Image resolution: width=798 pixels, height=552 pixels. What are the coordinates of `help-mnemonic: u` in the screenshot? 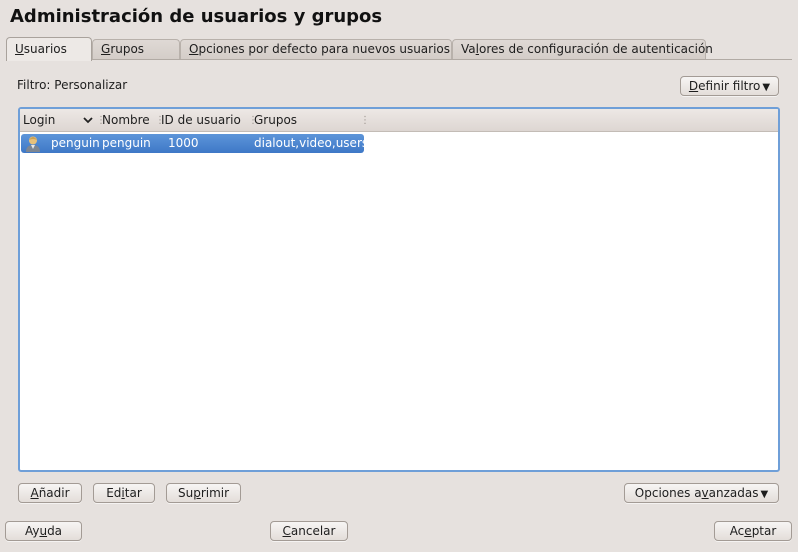 It's located at (43, 531).